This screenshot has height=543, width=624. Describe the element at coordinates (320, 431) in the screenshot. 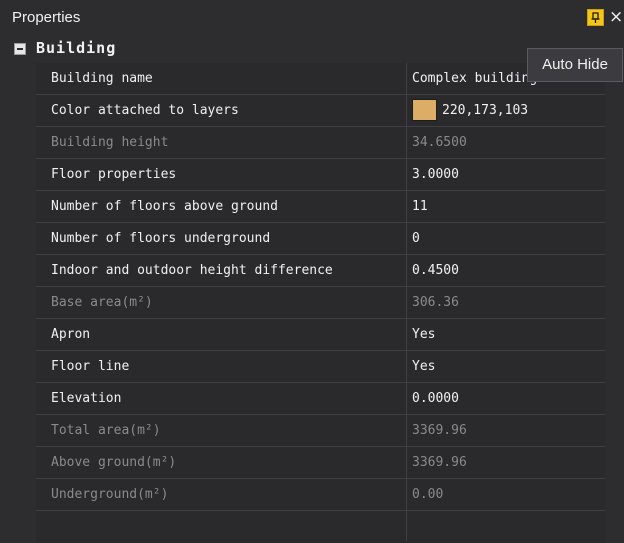

I see `property-row: Total area(m²) 3369.96` at that location.